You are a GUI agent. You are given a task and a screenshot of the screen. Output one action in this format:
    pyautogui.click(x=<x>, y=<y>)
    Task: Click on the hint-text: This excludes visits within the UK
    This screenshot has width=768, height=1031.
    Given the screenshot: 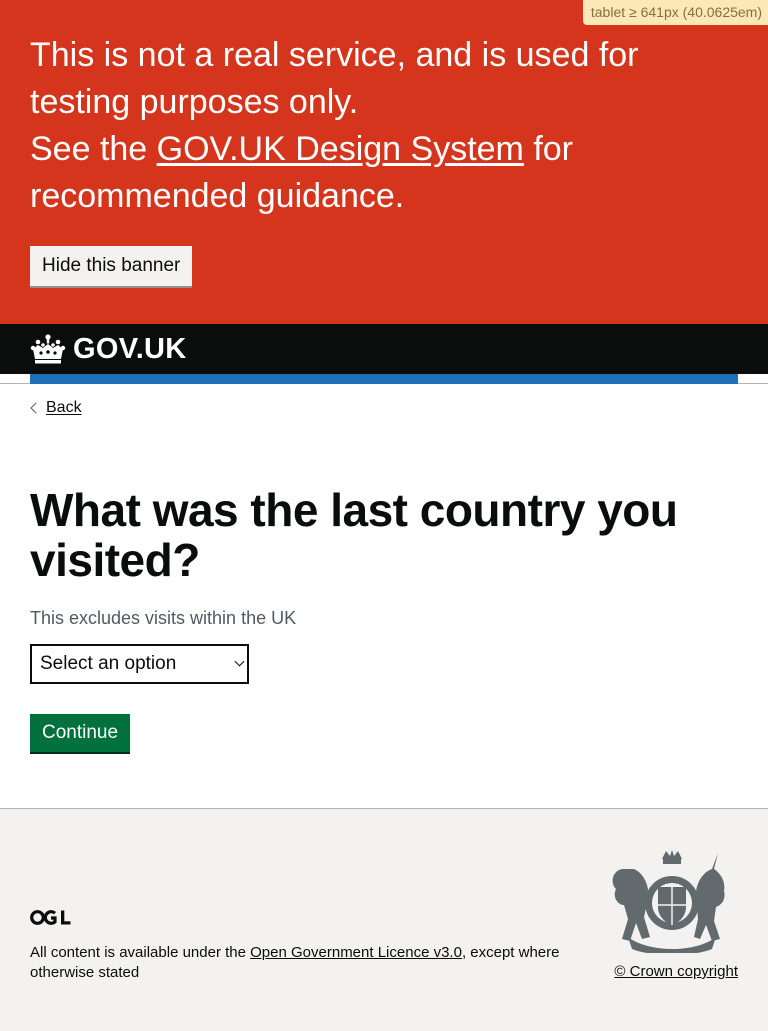 What is the action you would take?
    pyautogui.click(x=163, y=618)
    